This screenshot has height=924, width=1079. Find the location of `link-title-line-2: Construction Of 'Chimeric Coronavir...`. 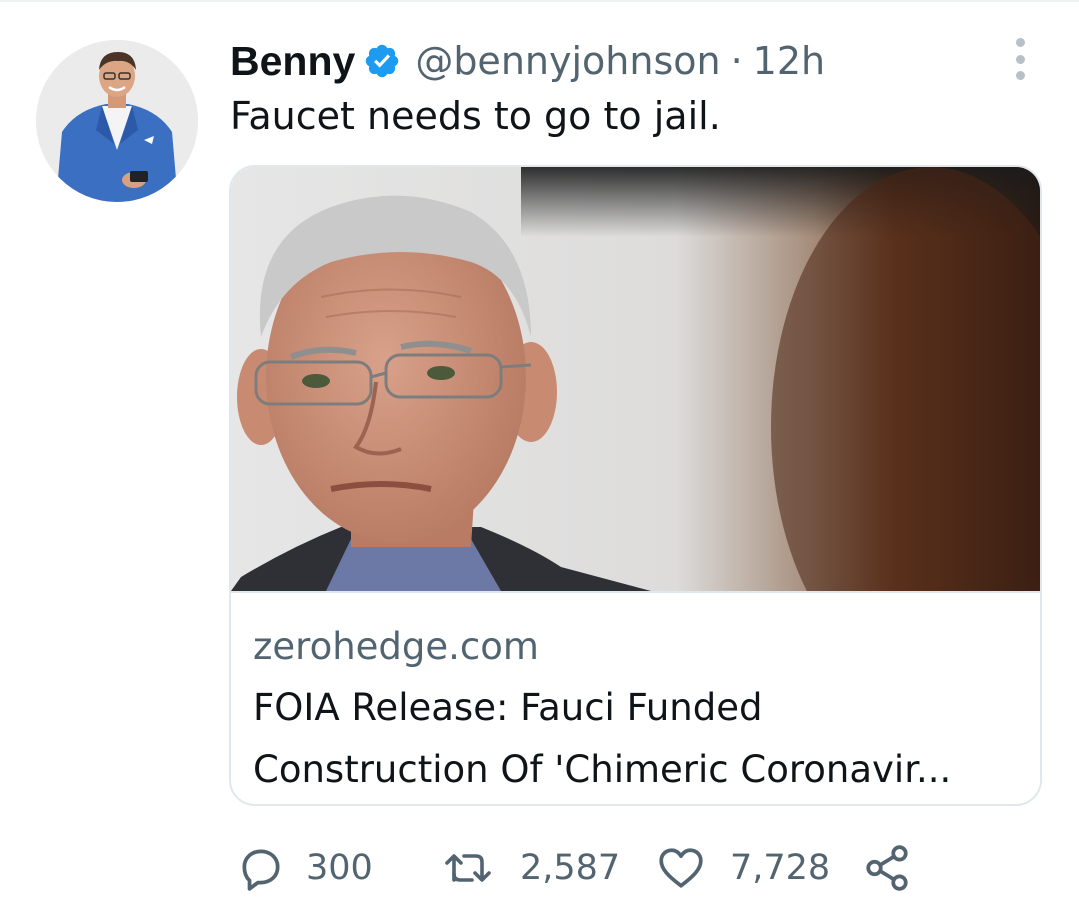

link-title-line-2: Construction Of 'Chimeric Coronavir... is located at coordinates (602, 769).